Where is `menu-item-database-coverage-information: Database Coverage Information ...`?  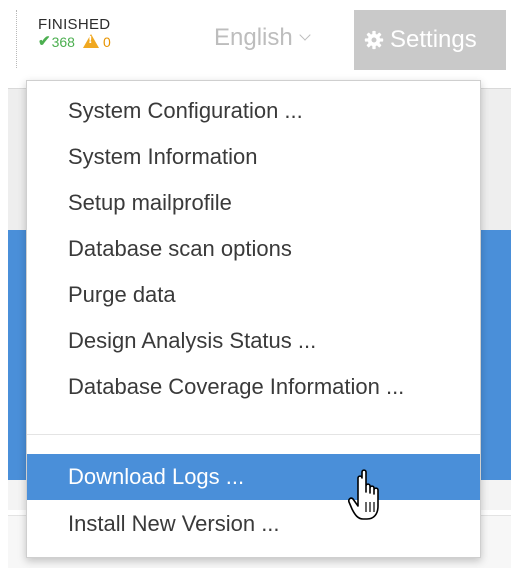 menu-item-database-coverage-information: Database Coverage Information ... is located at coordinates (253, 387).